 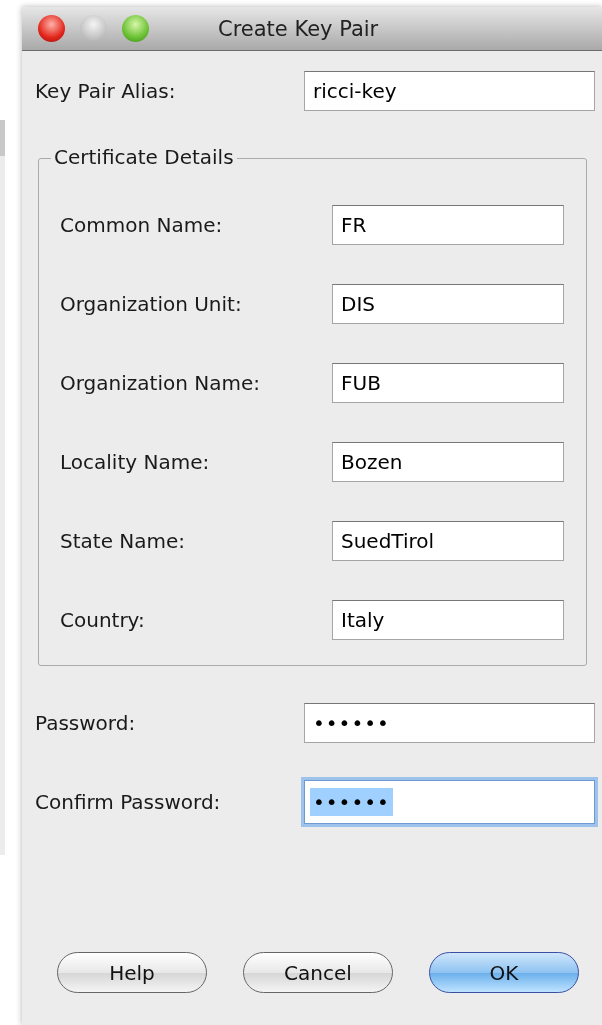 I want to click on ok-button: OK, so click(x=504, y=972).